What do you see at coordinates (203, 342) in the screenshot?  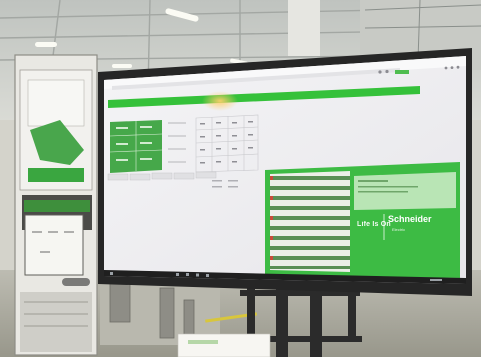 I see `paper-strip` at bounding box center [203, 342].